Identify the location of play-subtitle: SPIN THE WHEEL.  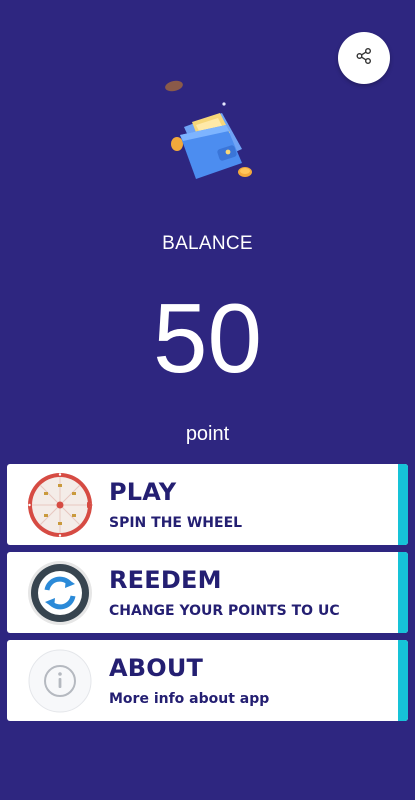
(176, 523).